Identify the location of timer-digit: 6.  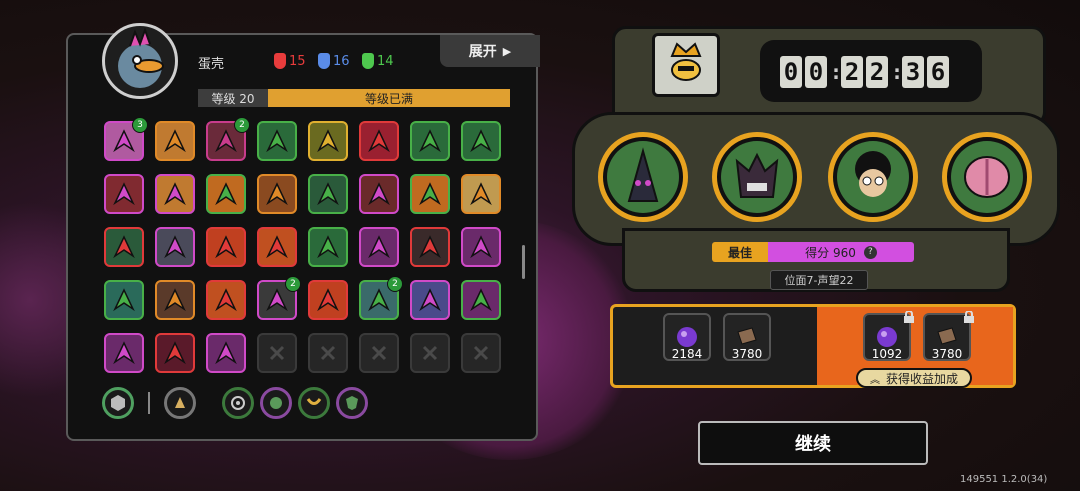
(938, 72).